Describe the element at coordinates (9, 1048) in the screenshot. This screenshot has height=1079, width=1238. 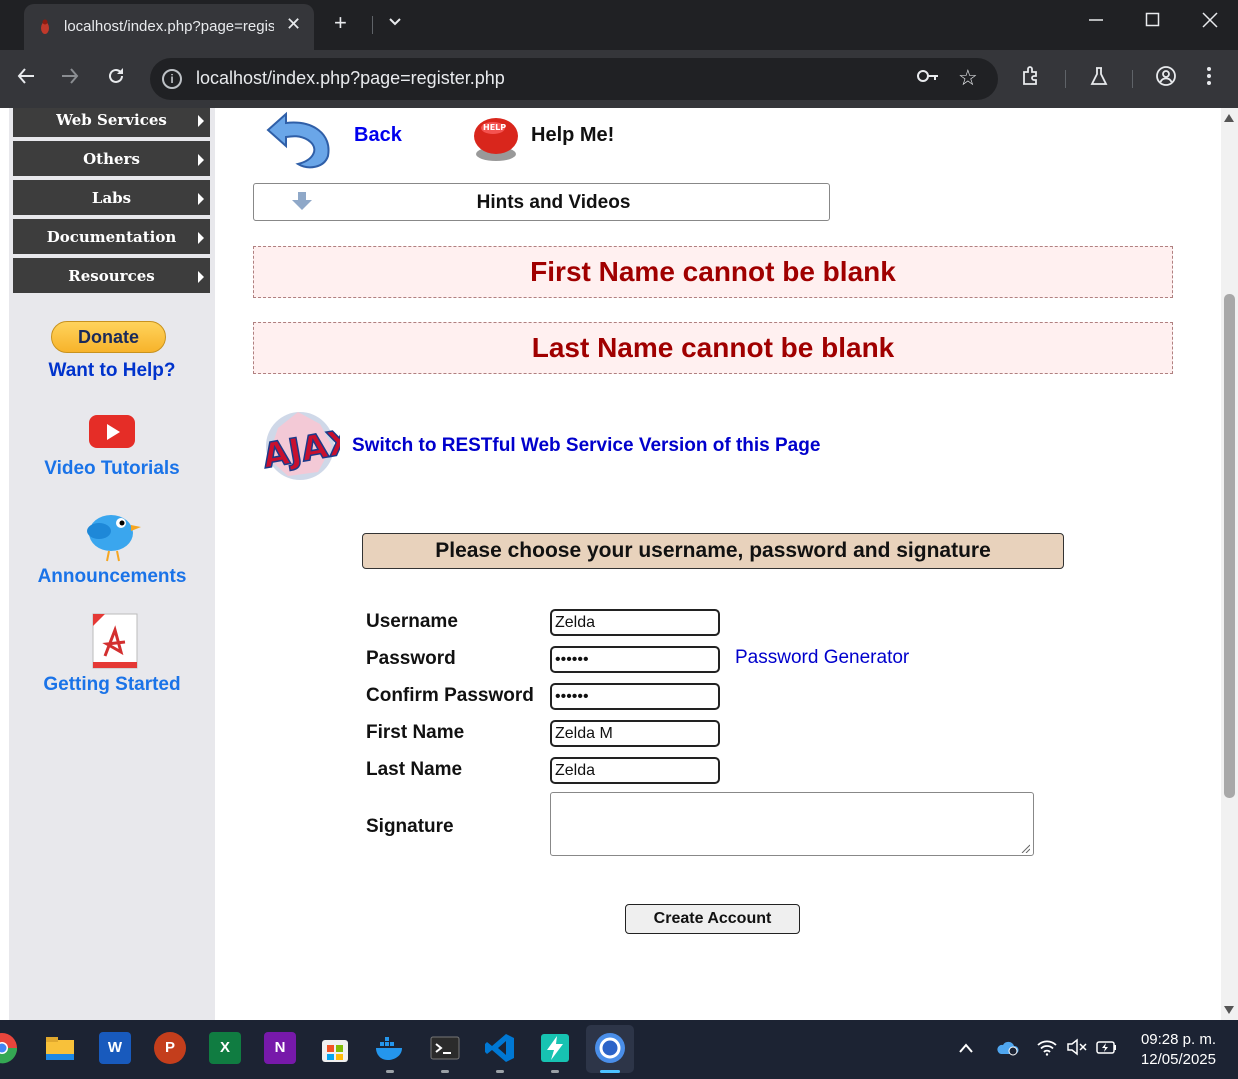
I see `chrome-icon` at that location.